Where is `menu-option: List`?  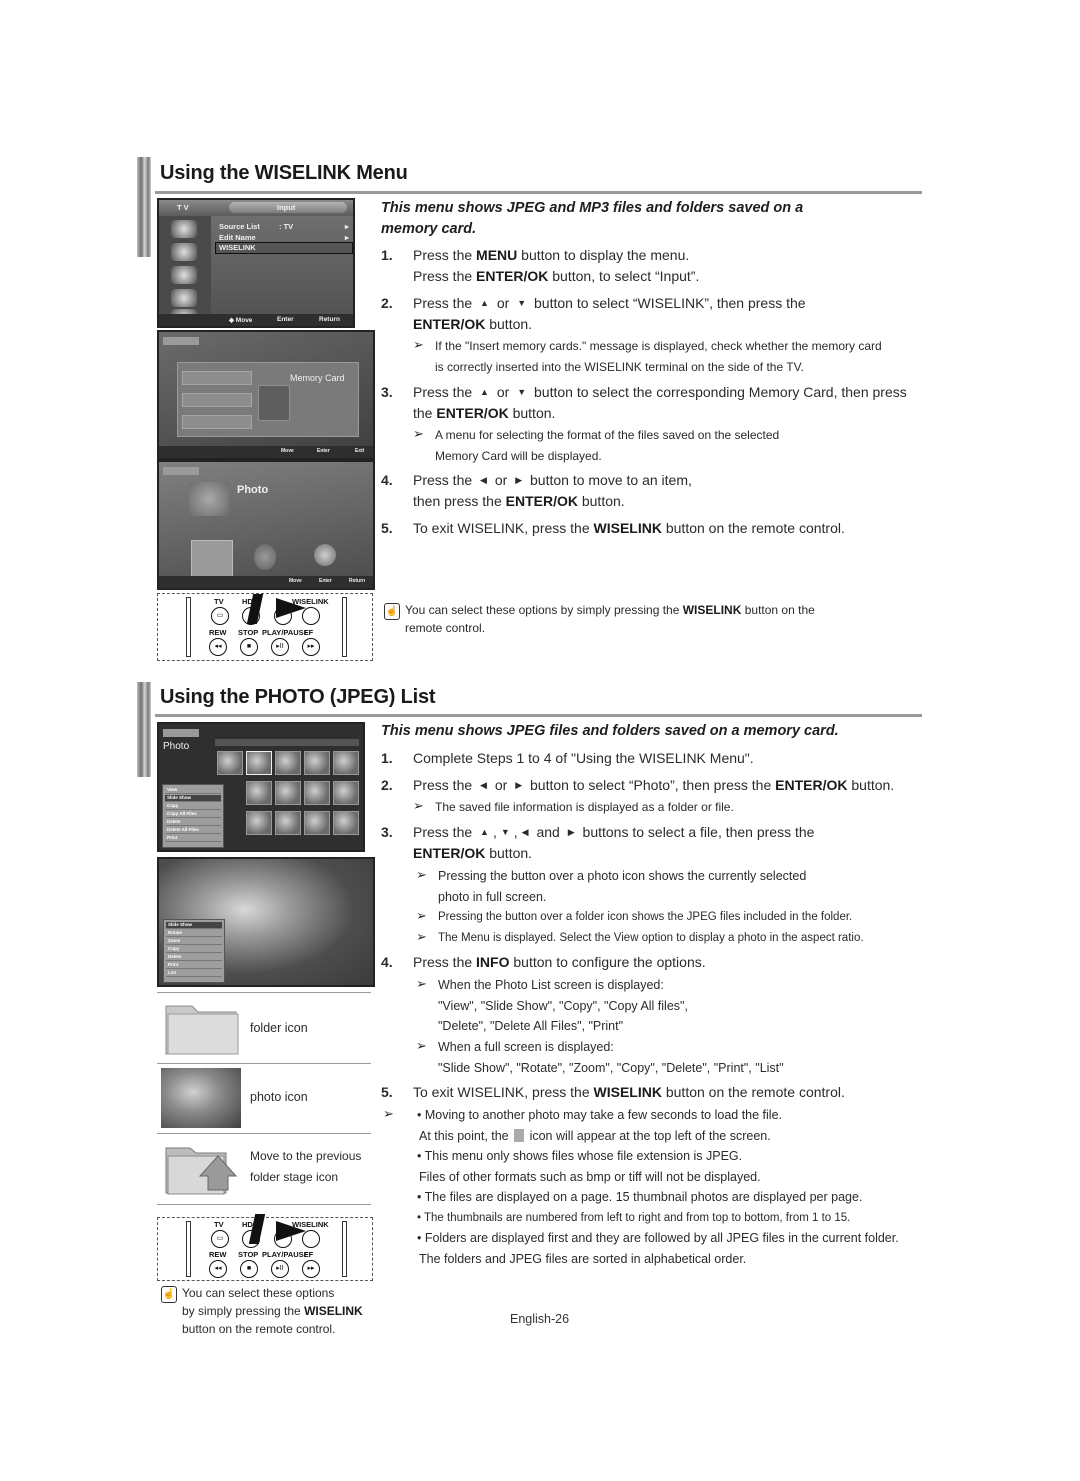 menu-option: List is located at coordinates (194, 973).